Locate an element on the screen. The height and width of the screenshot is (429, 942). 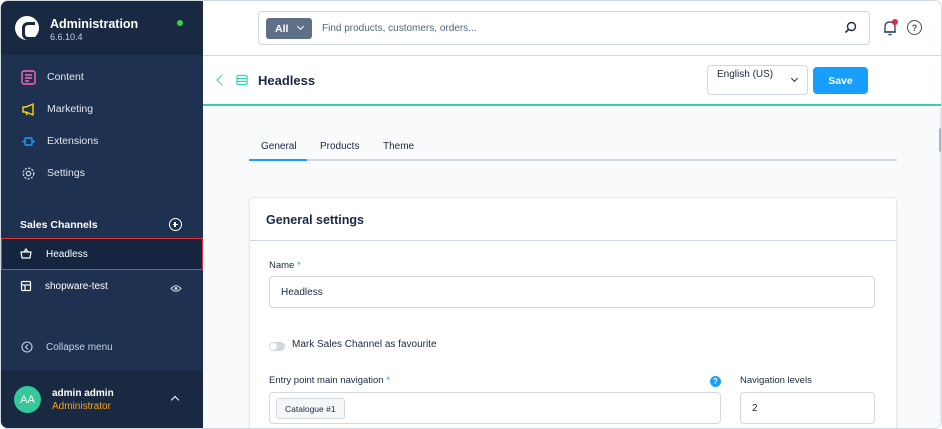
entry-point-field-label: Entry point main navigation * is located at coordinates (329, 380).